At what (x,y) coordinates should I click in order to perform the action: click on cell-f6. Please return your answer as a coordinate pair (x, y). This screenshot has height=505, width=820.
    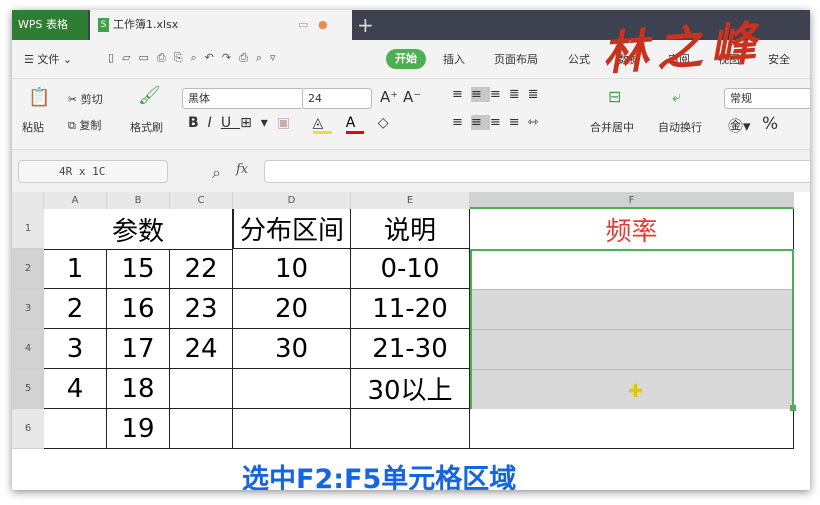
    Looking at the image, I should click on (632, 429).